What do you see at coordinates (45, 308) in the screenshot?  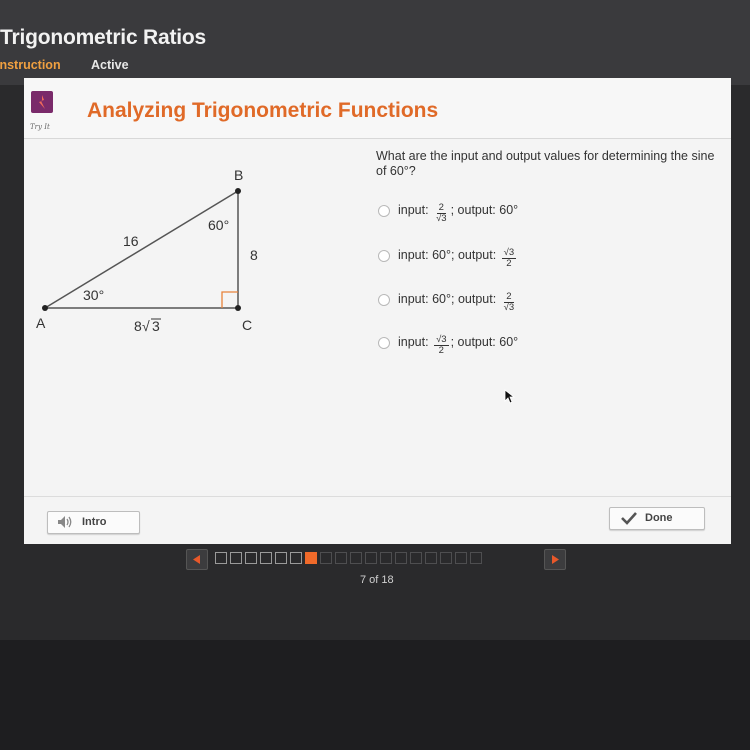 I see `vertex-a-dot` at bounding box center [45, 308].